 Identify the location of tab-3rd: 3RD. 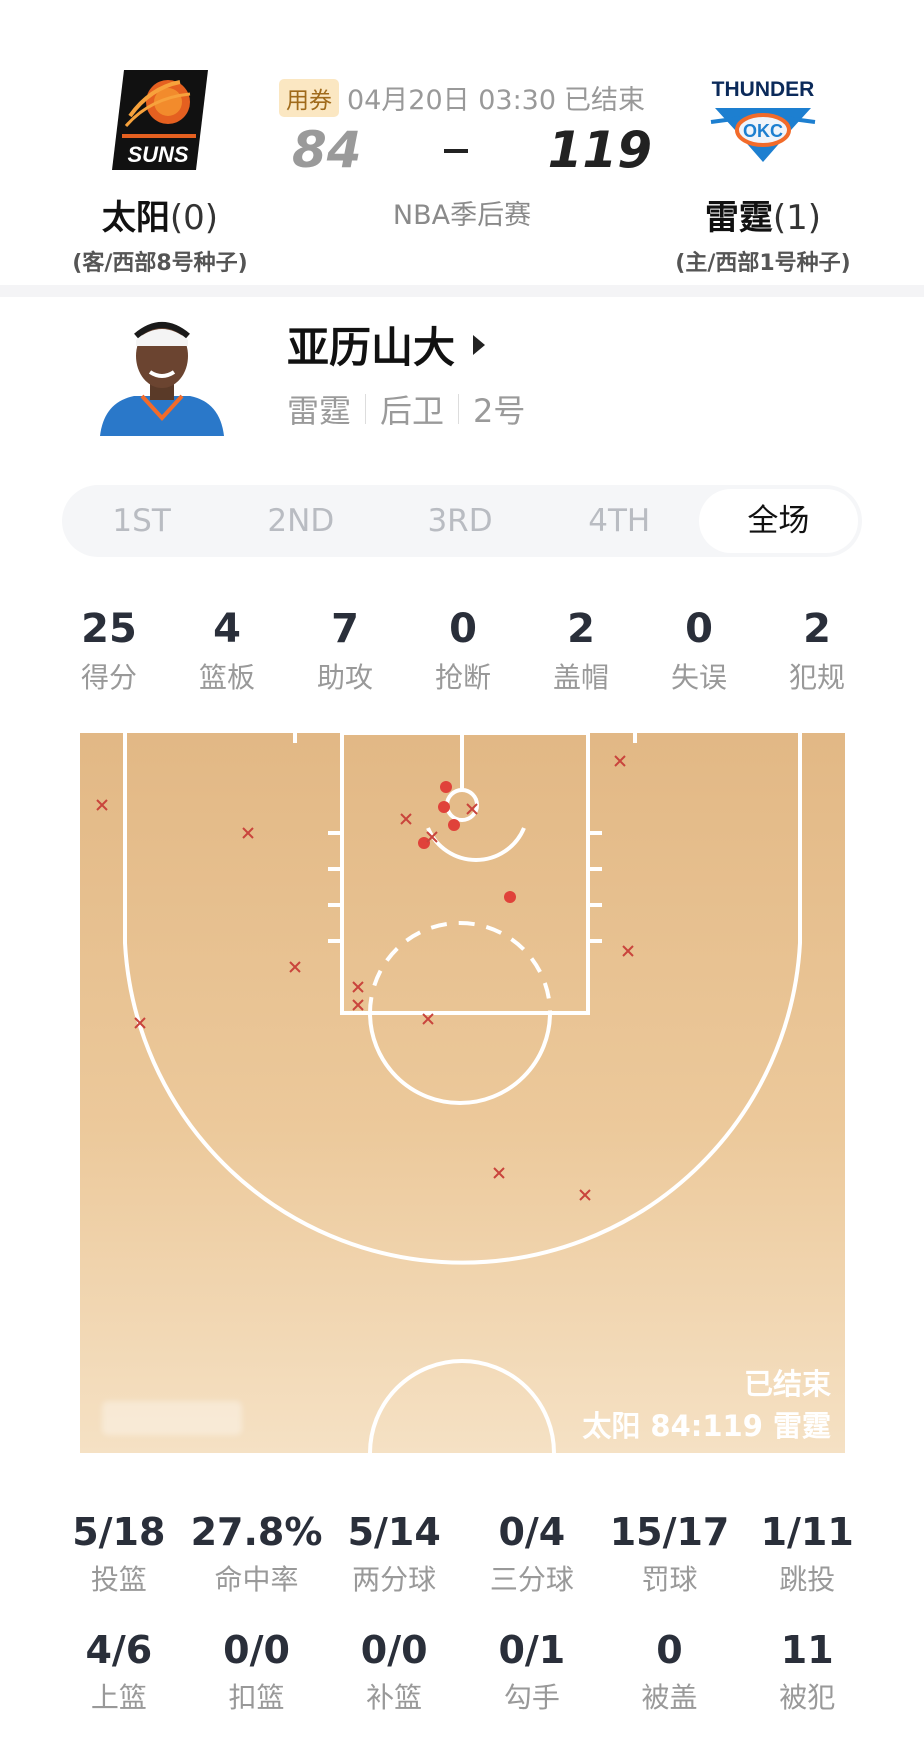
(459, 521).